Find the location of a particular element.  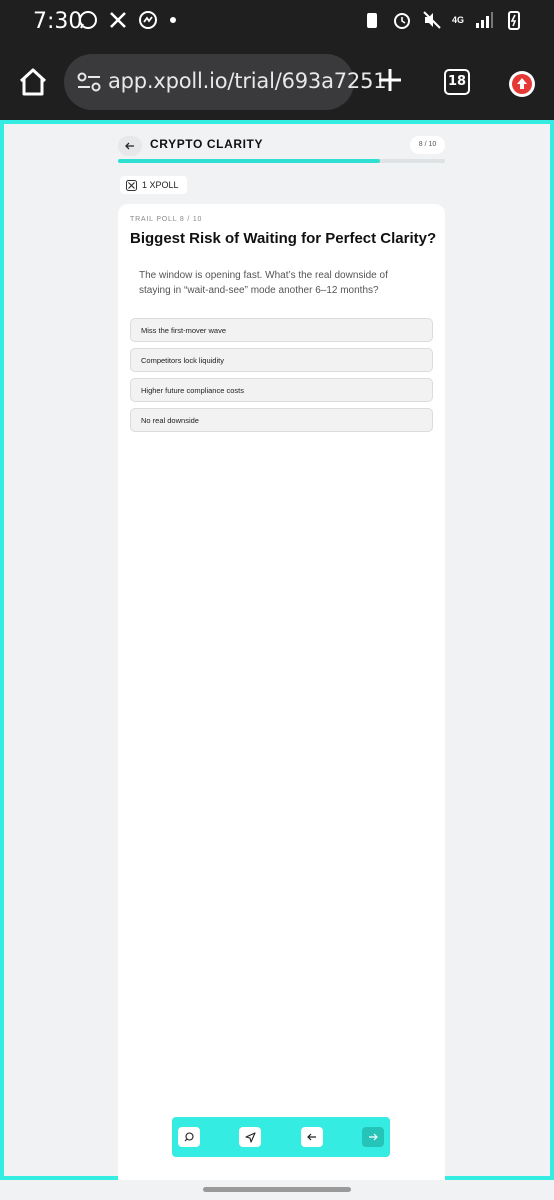

progress-fill is located at coordinates (249, 161).